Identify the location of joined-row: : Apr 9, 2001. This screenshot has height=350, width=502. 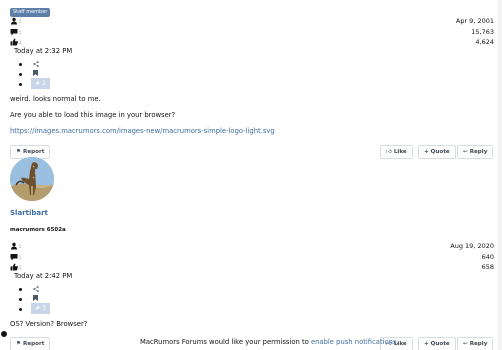
(252, 21).